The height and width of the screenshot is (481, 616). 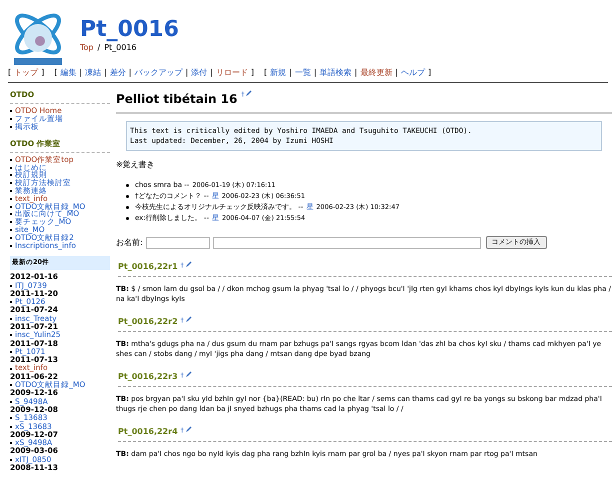 I want to click on page-link: 編集, so click(x=68, y=73).